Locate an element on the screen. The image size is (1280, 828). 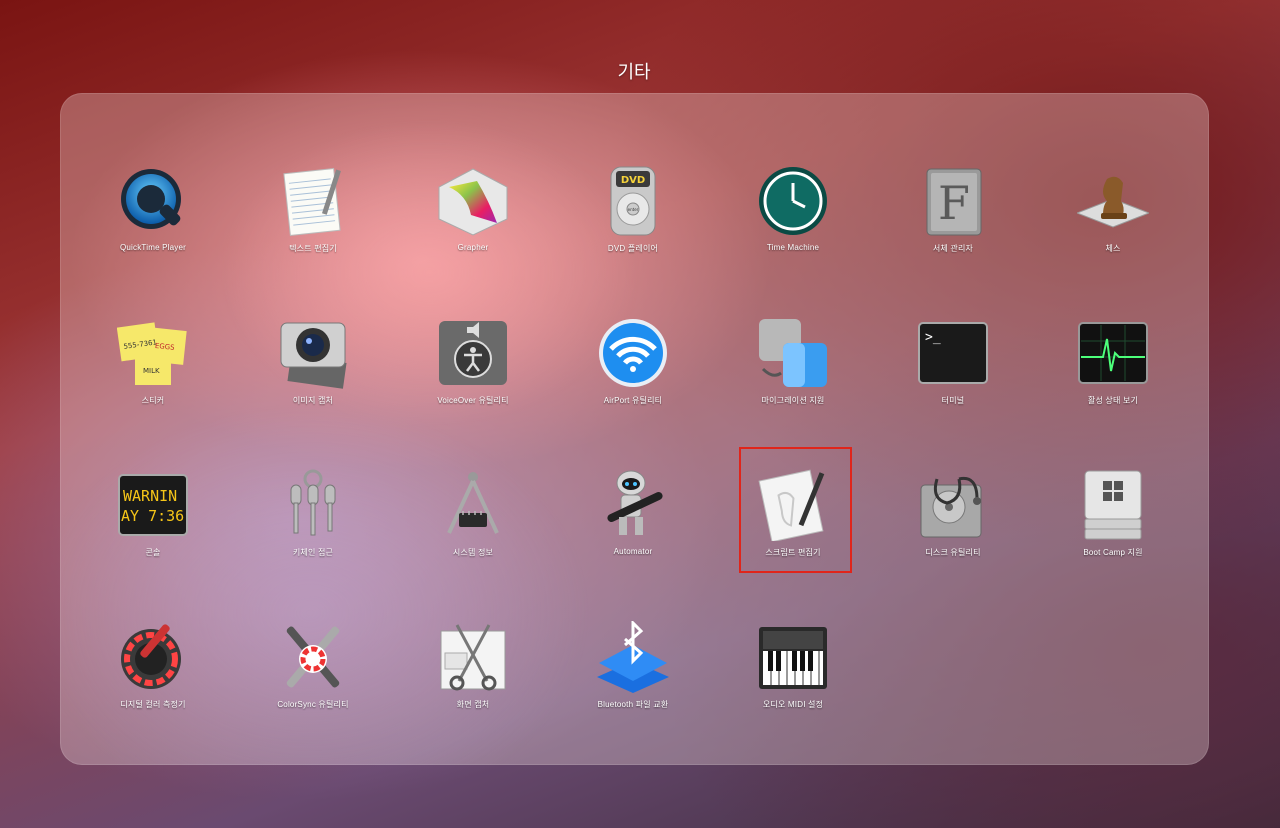
app-bluetooth-file-exchange: Bluetooth 파일 교환 is located at coordinates (633, 681).